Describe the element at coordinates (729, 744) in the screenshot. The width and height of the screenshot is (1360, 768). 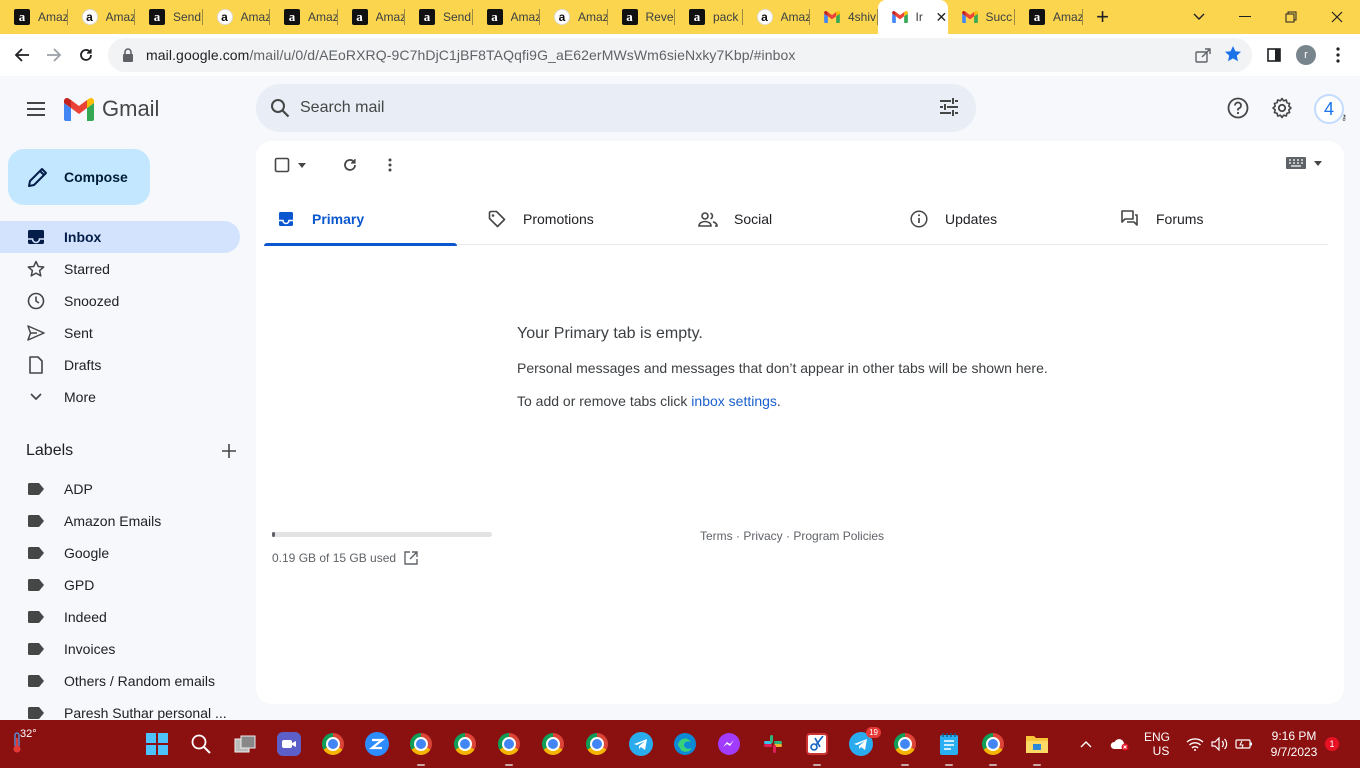
I see `messenger-icon` at that location.